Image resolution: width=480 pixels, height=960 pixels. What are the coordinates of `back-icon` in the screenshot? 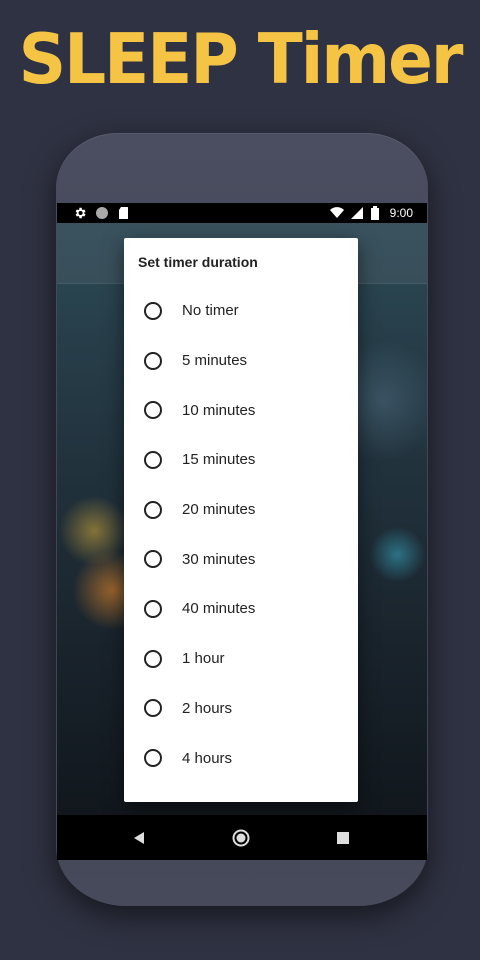 It's located at (139, 838).